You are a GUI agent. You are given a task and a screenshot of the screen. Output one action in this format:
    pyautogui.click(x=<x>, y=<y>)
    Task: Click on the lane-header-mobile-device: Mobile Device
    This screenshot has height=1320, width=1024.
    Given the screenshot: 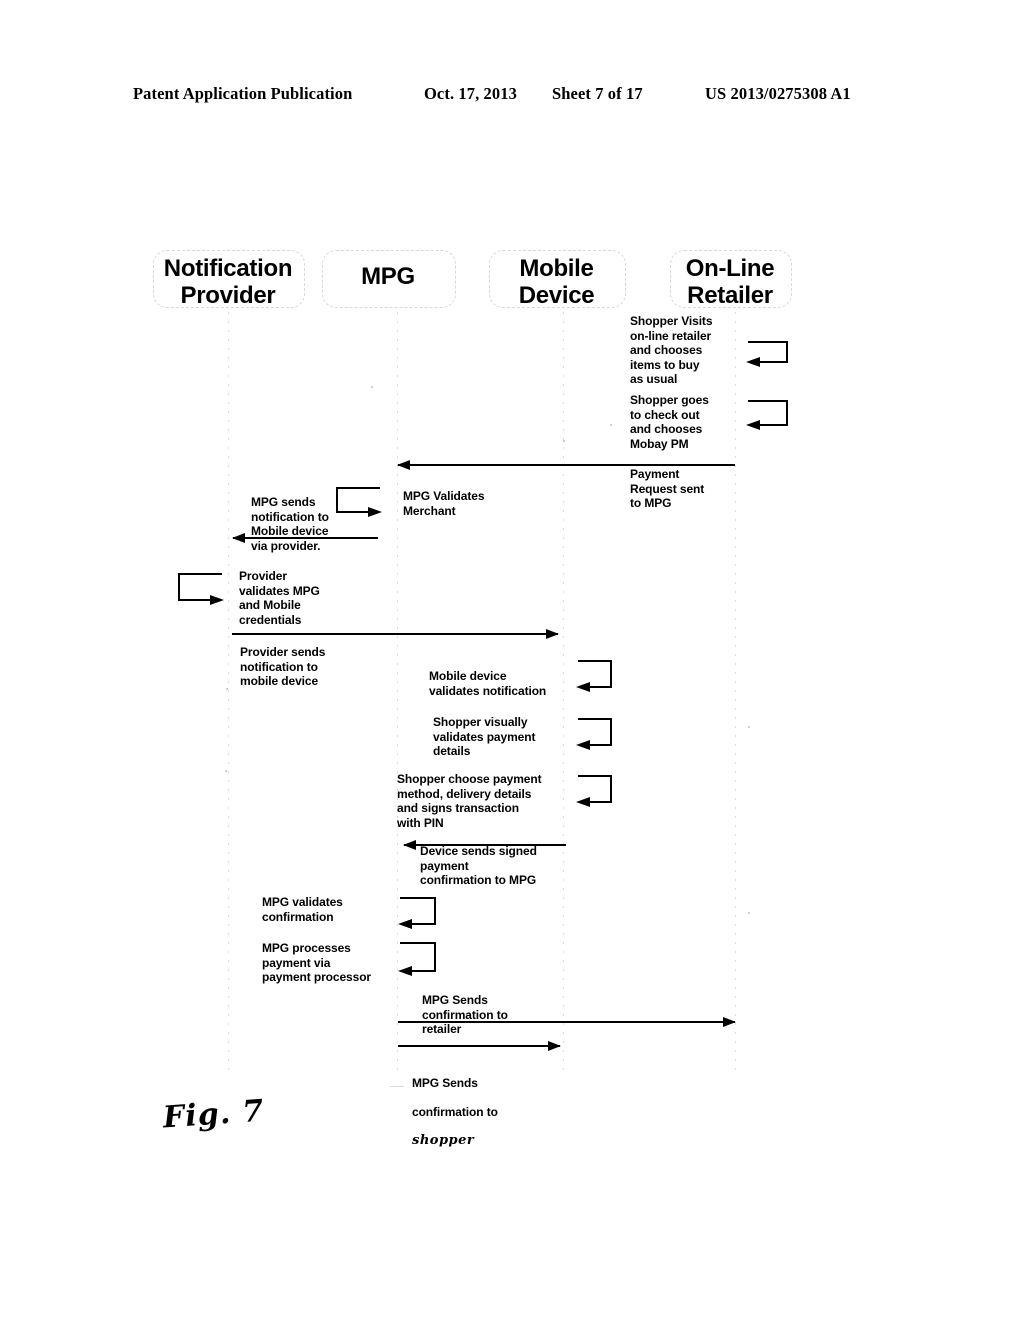 What is the action you would take?
    pyautogui.click(x=556, y=282)
    